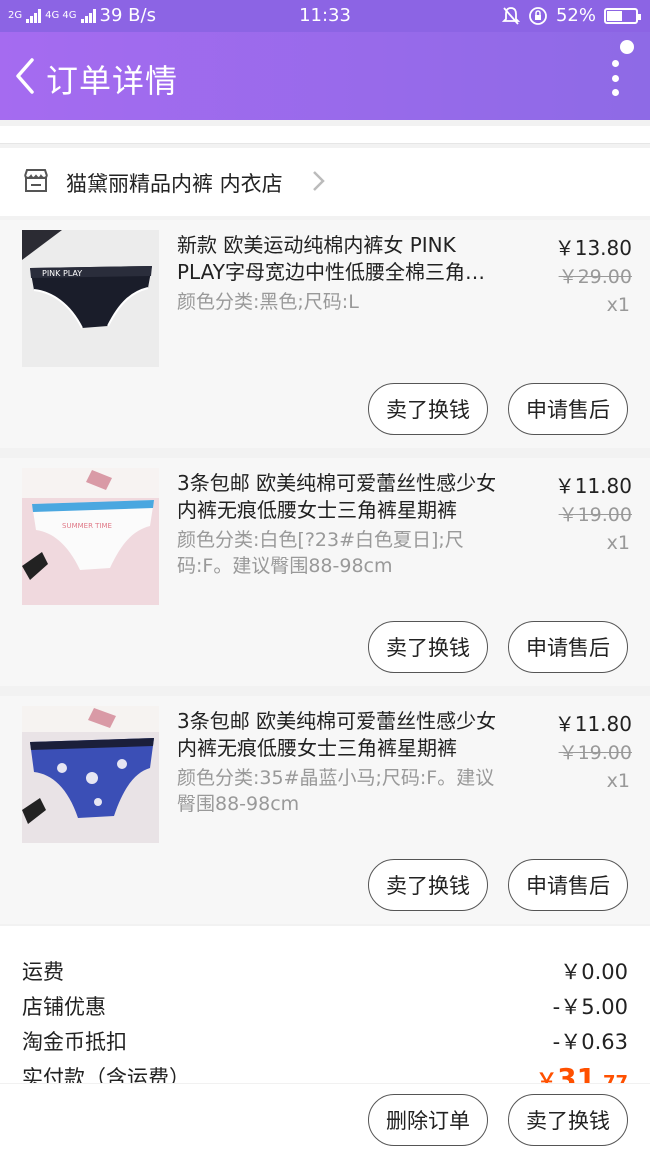  Describe the element at coordinates (87, 526) in the screenshot. I see `thumb-brand-text: SUMMER TIME` at that location.